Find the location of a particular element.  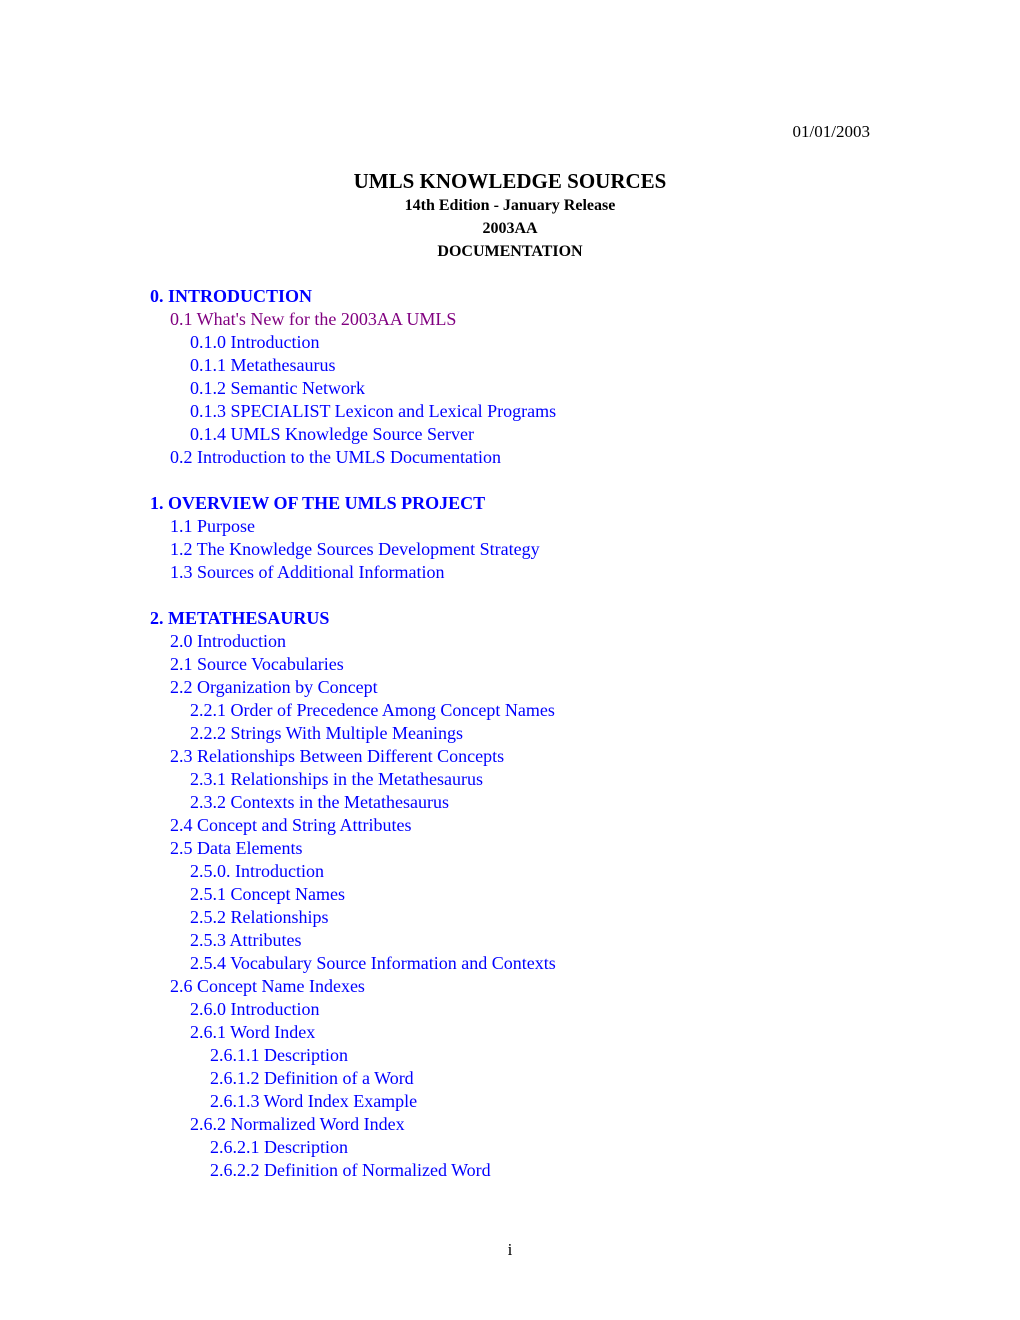

toc-link: 2.1 Source Vocabularies is located at coordinates (353, 664).